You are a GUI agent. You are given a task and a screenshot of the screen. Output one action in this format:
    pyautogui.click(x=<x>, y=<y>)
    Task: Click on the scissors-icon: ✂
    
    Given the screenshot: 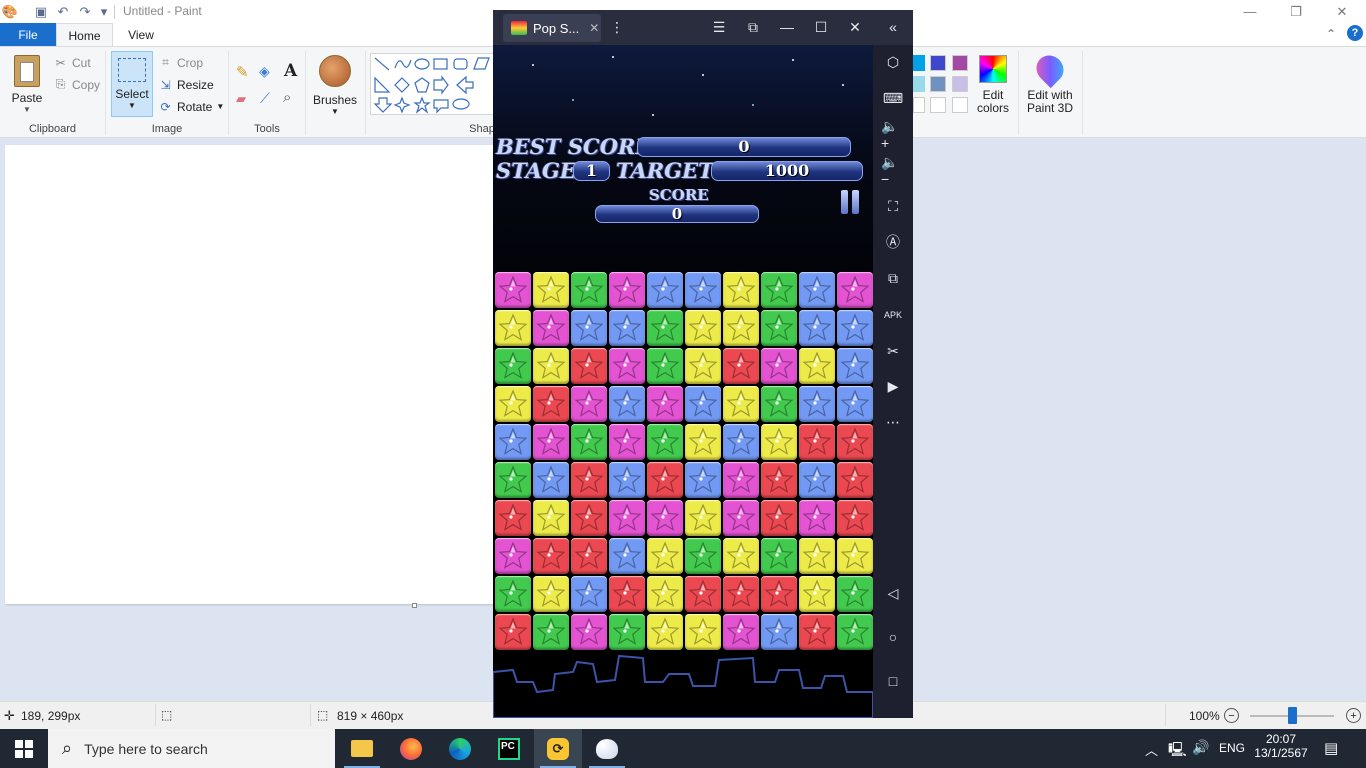 What is the action you would take?
    pyautogui.click(x=893, y=351)
    